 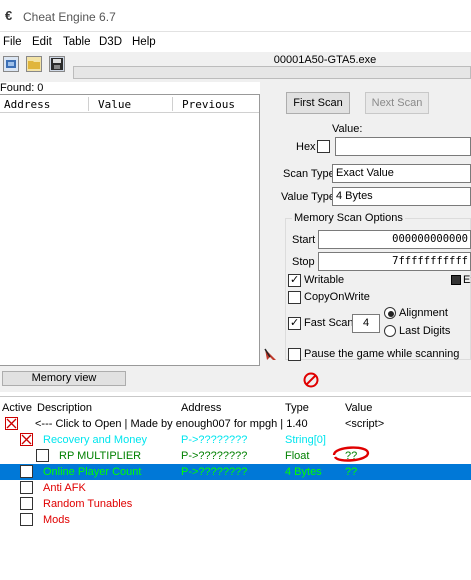 I want to click on row-type: 4 Bytes, so click(x=303, y=472).